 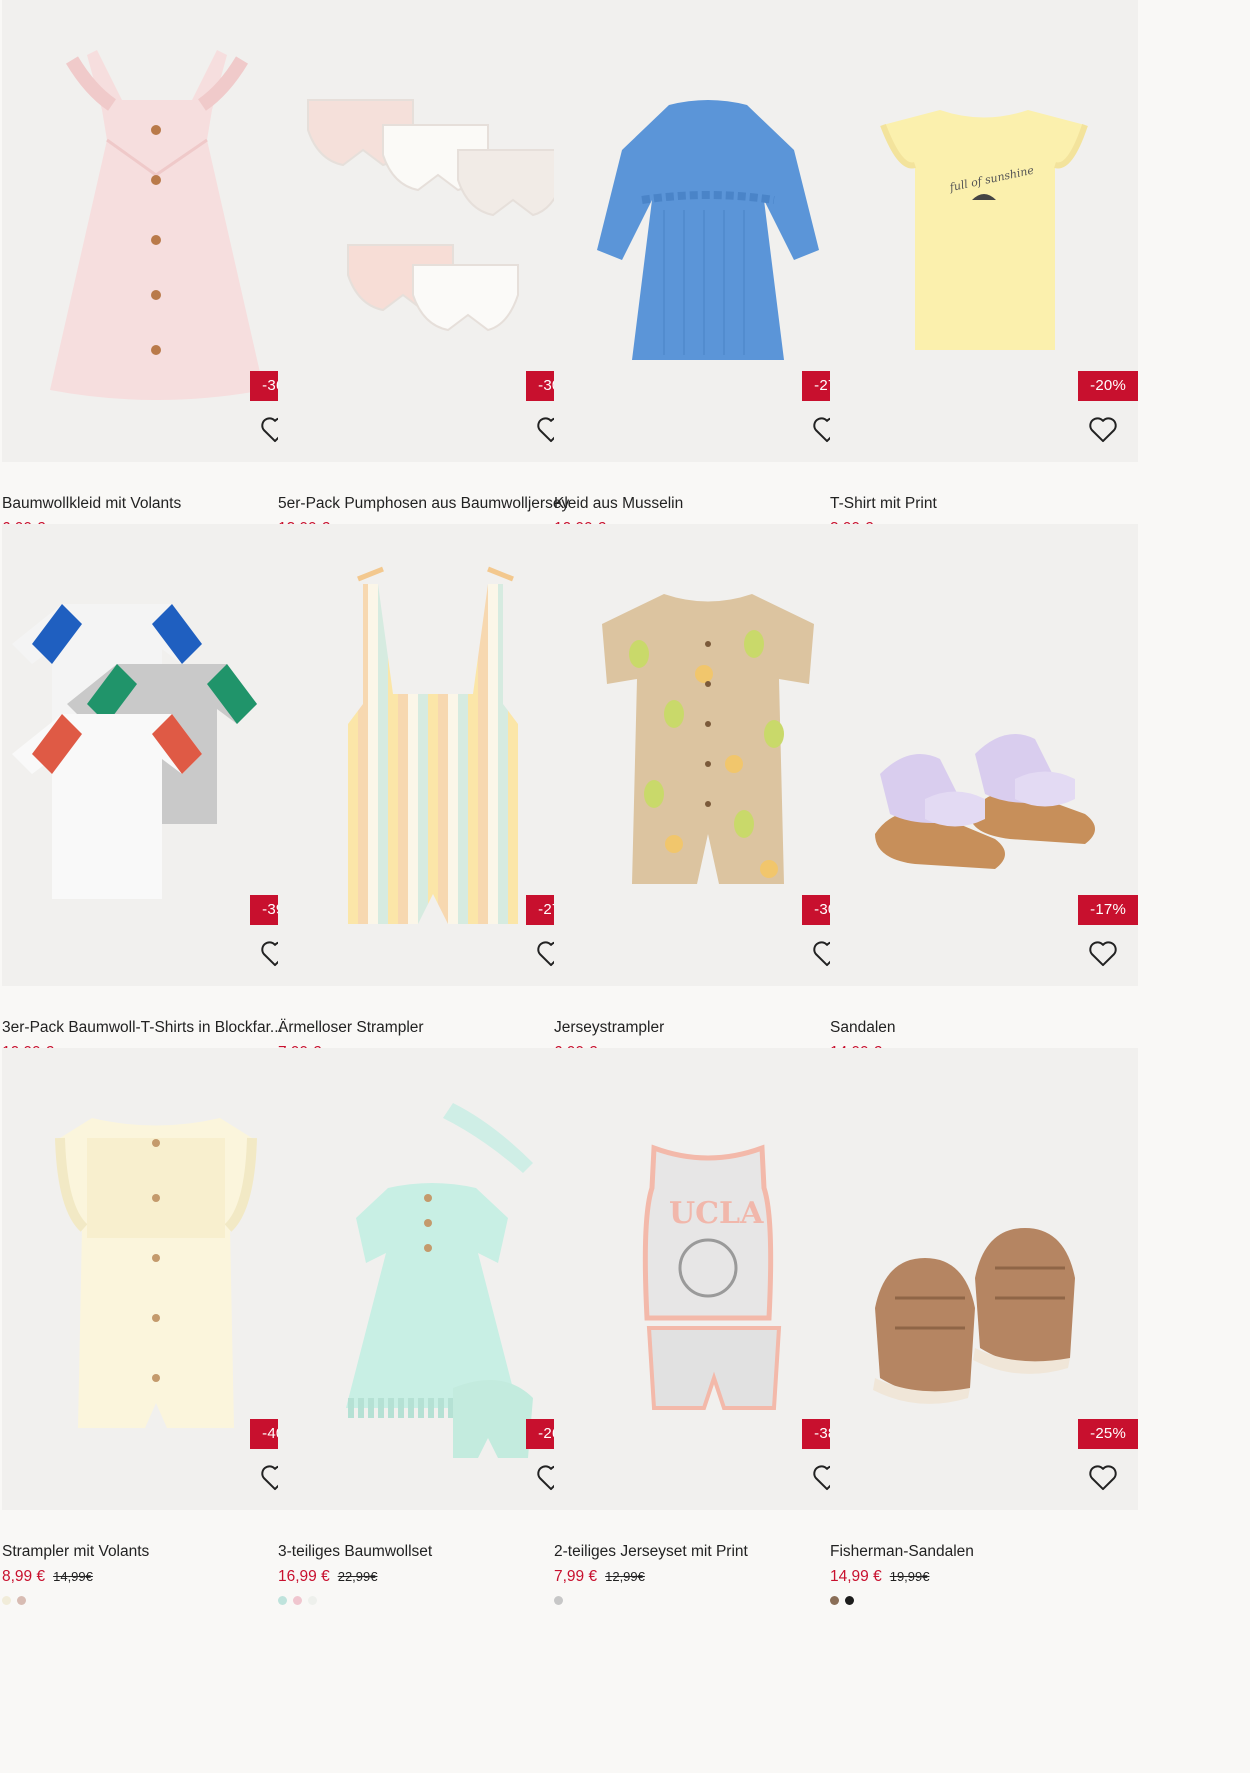 I want to click on product-image: -39%, so click(x=156, y=755).